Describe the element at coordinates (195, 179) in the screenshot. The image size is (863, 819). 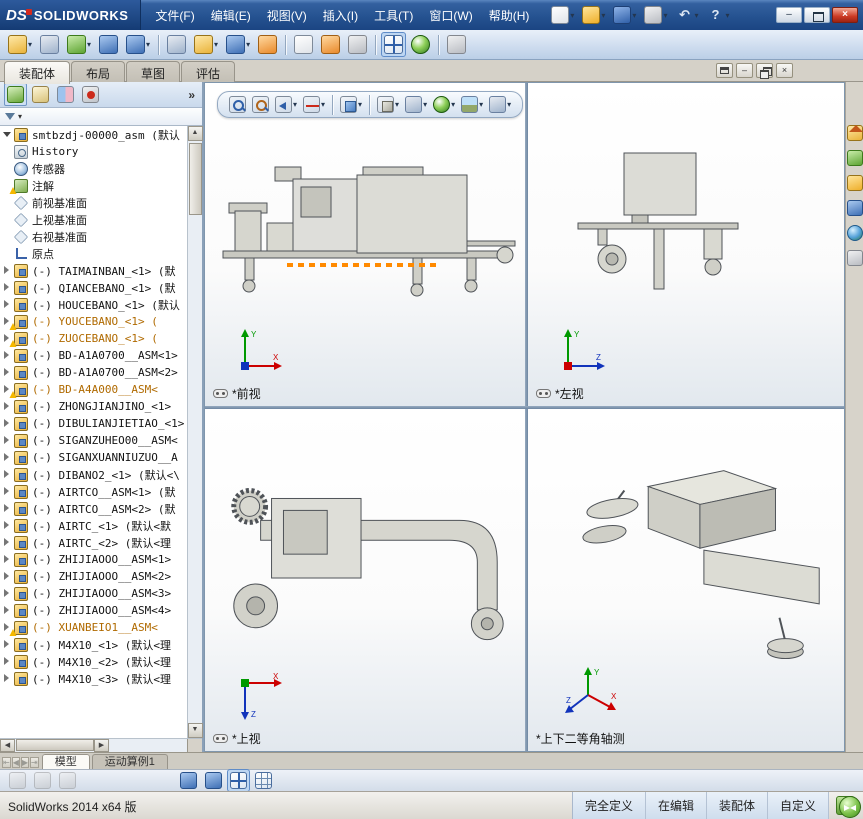
I see `vertical-scrollbar-thumb` at that location.